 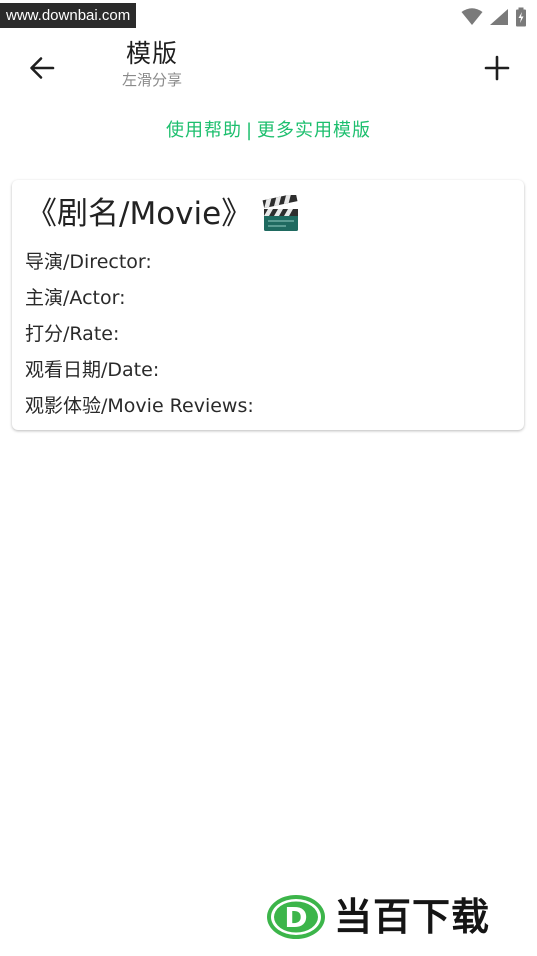 What do you see at coordinates (499, 17) in the screenshot?
I see `signal-icon` at bounding box center [499, 17].